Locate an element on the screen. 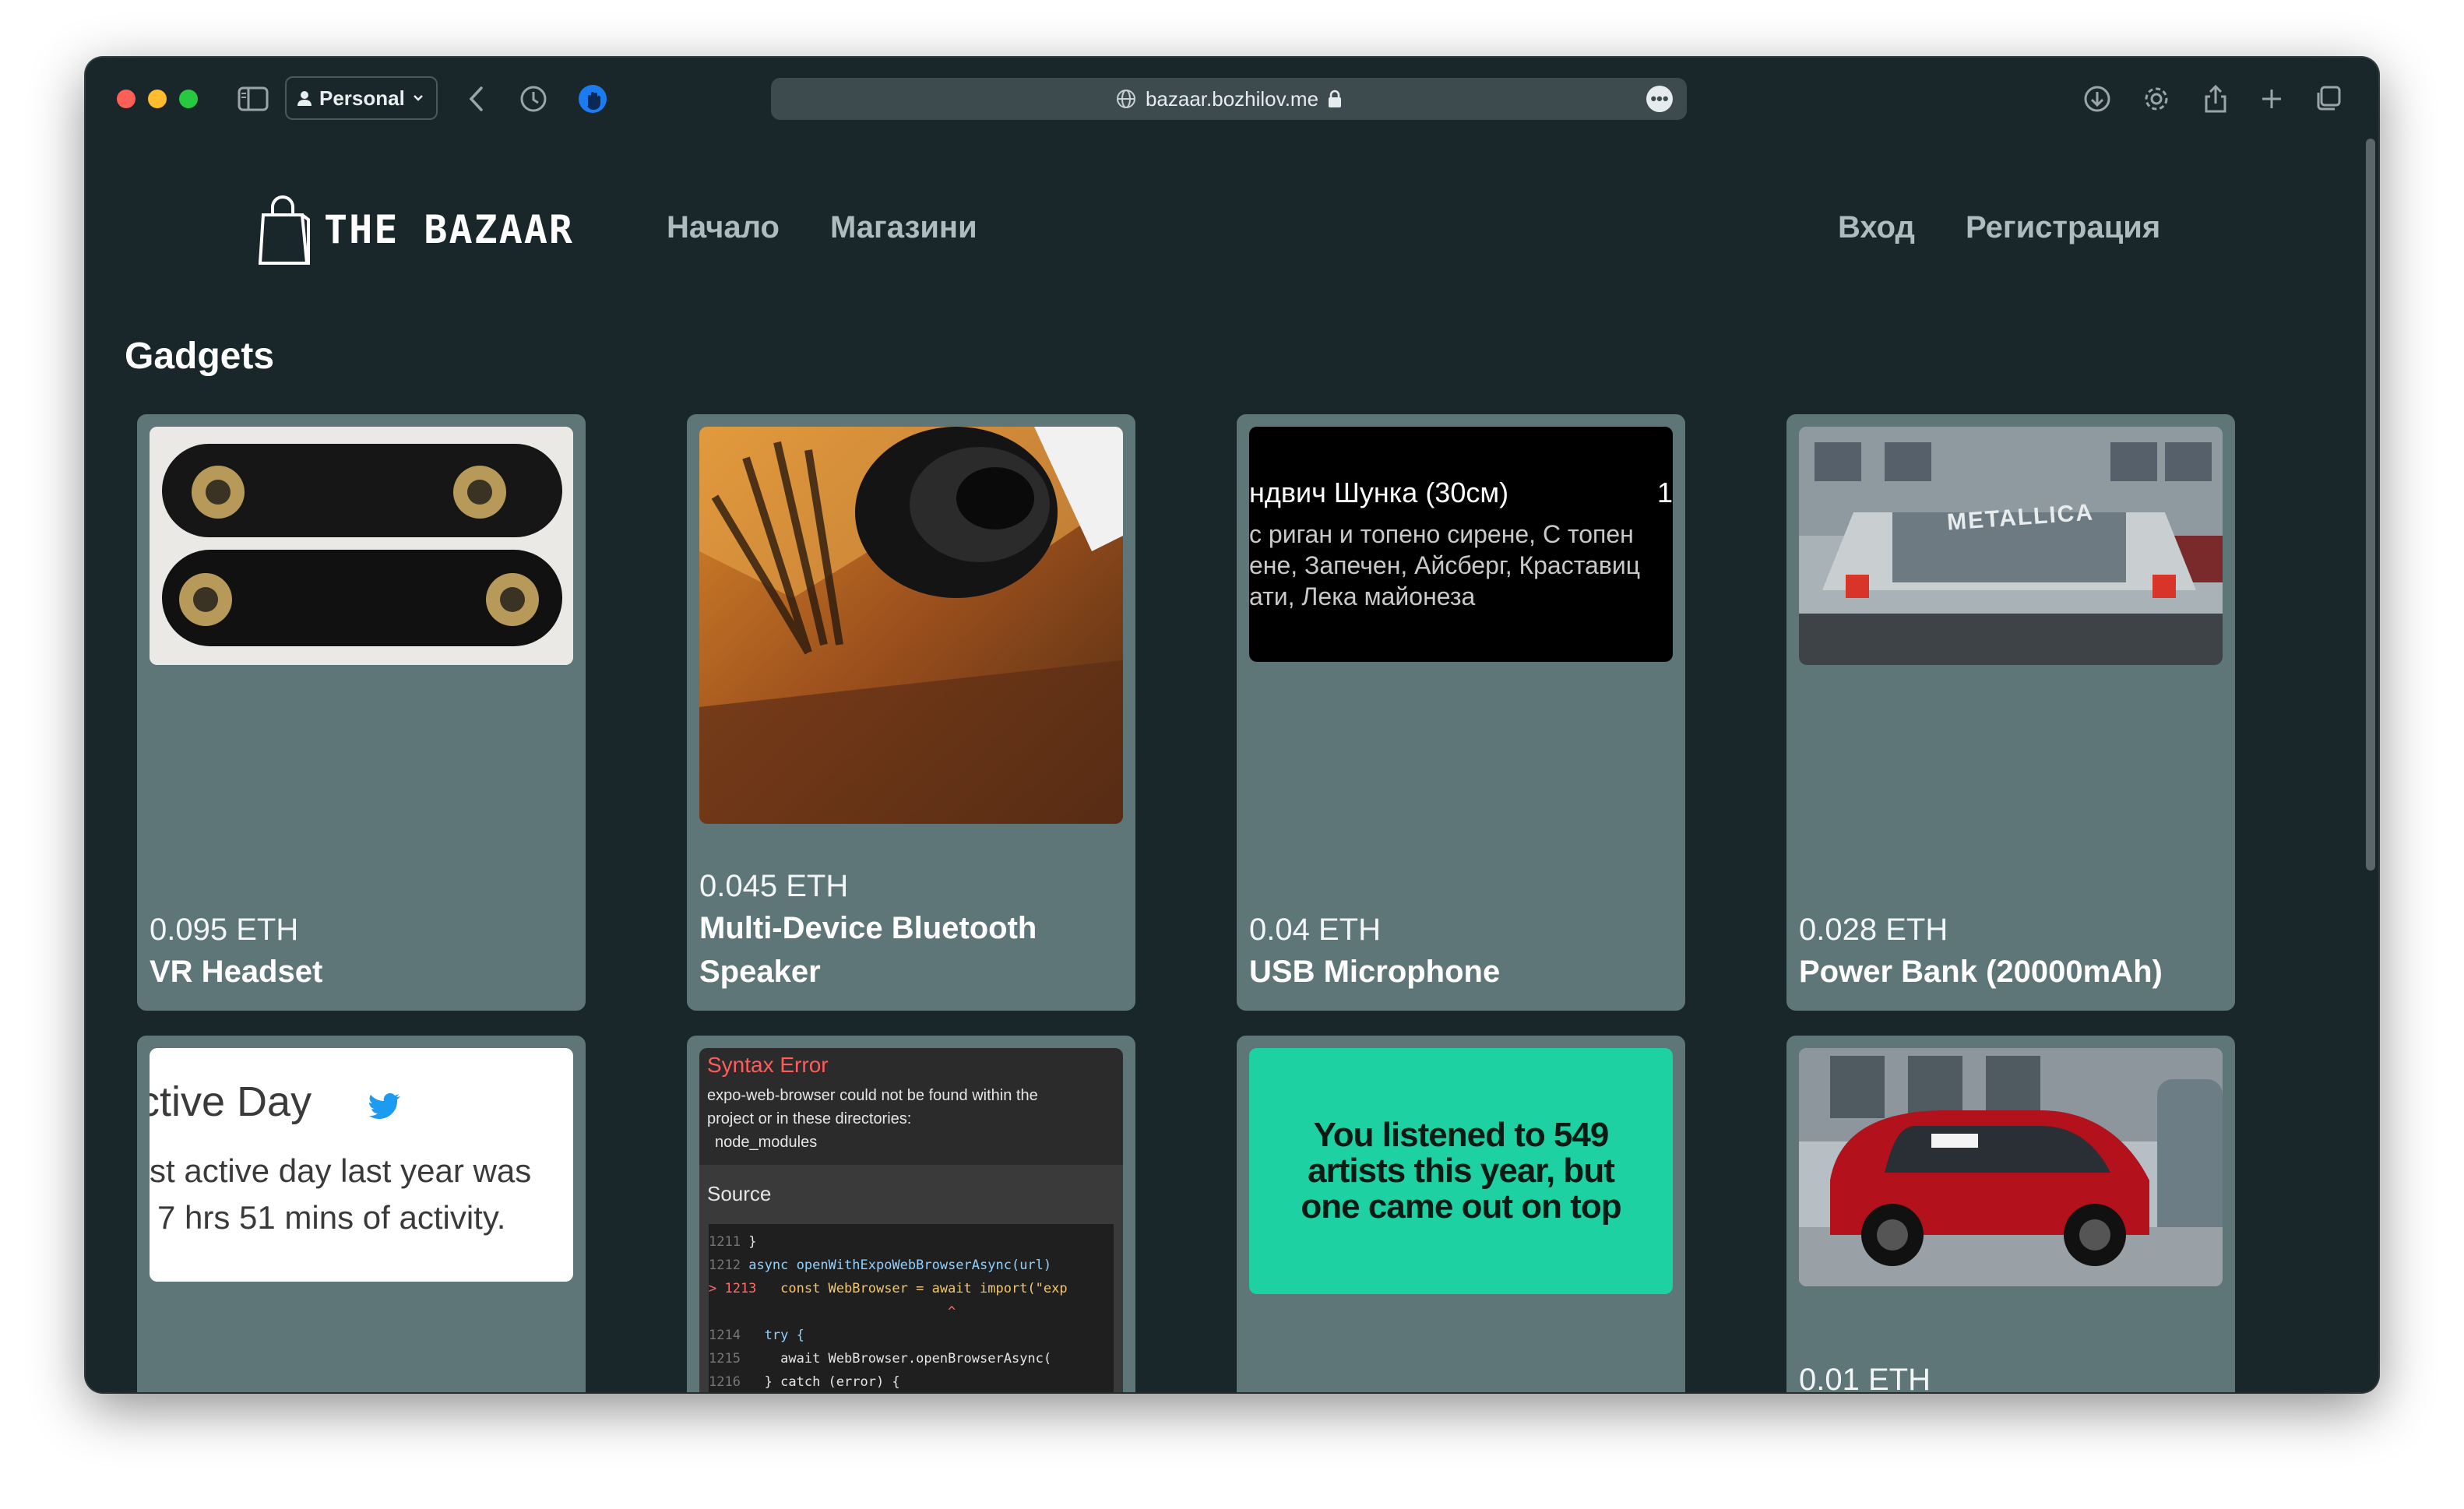 This screenshot has width=2464, height=1509. address-bar: bazaar.bozhilov.me ••• is located at coordinates (1229, 99).